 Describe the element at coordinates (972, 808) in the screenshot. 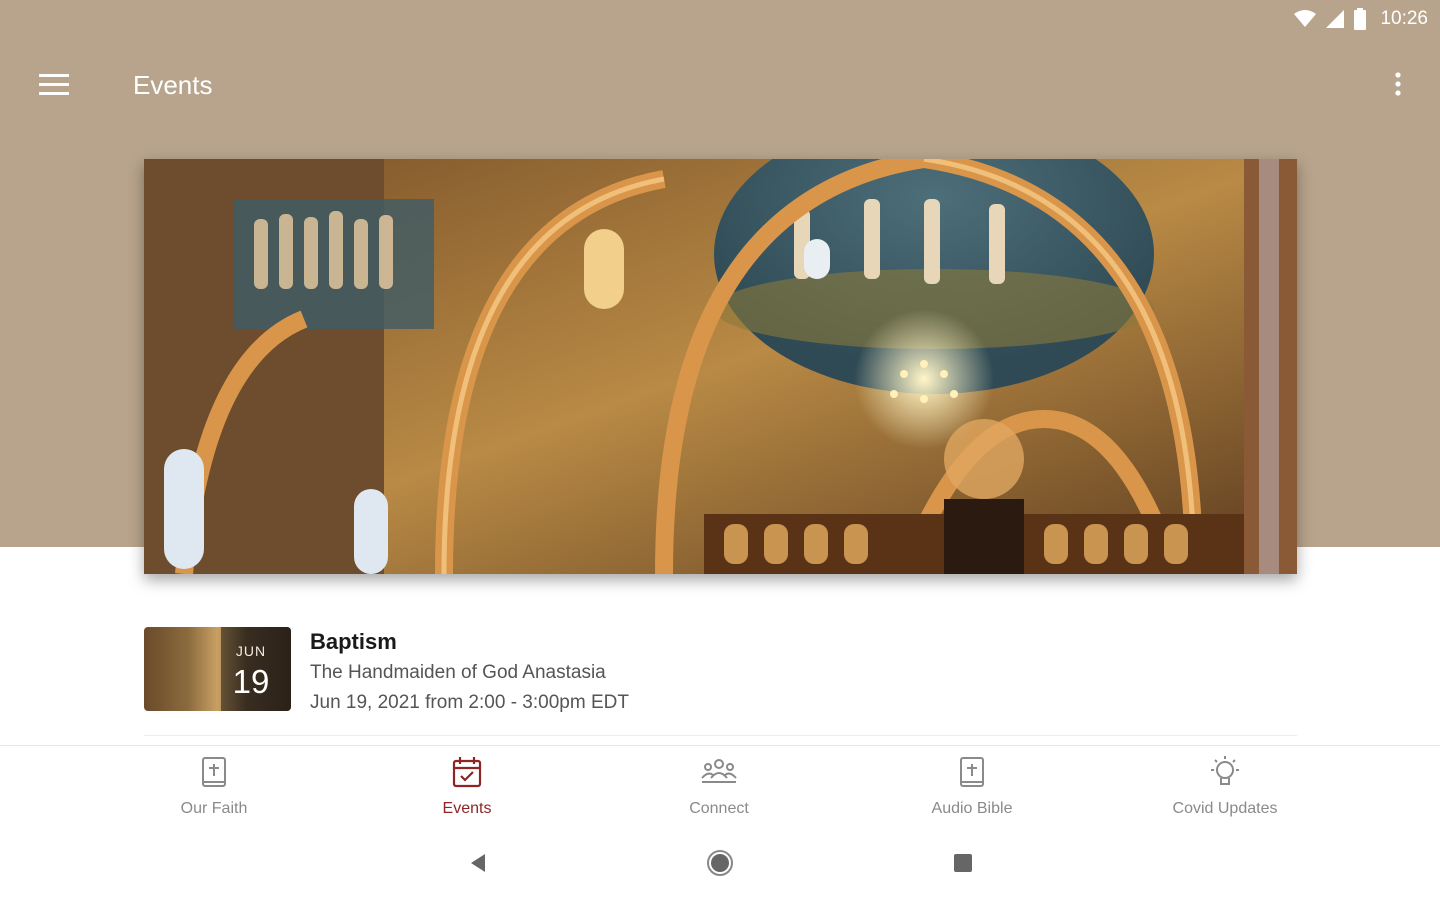

I see `nav-label: Audio Bible` at that location.